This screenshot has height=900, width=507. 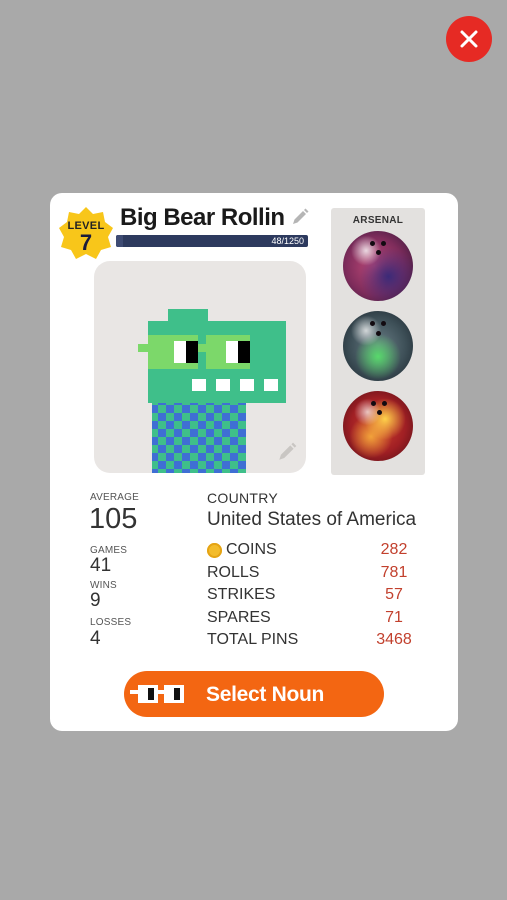 I want to click on strikes-label: STRIKES, so click(x=241, y=594).